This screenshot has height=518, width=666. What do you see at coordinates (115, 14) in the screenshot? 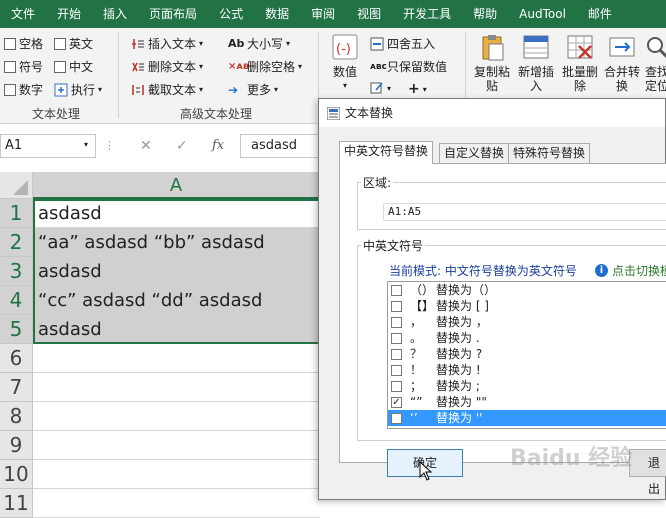
I see `menu-tab: 插入` at bounding box center [115, 14].